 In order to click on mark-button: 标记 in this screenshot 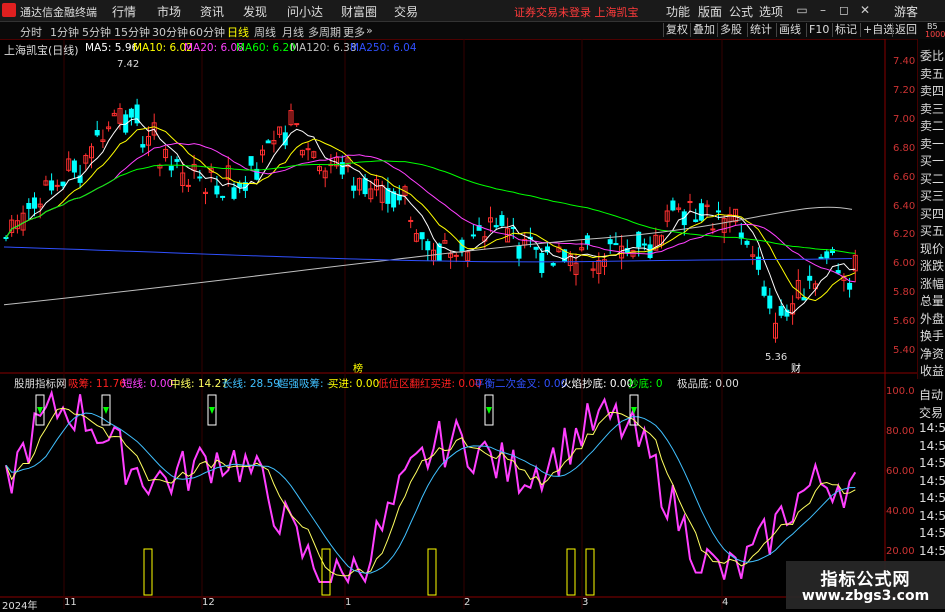, I will do `click(845, 30)`.